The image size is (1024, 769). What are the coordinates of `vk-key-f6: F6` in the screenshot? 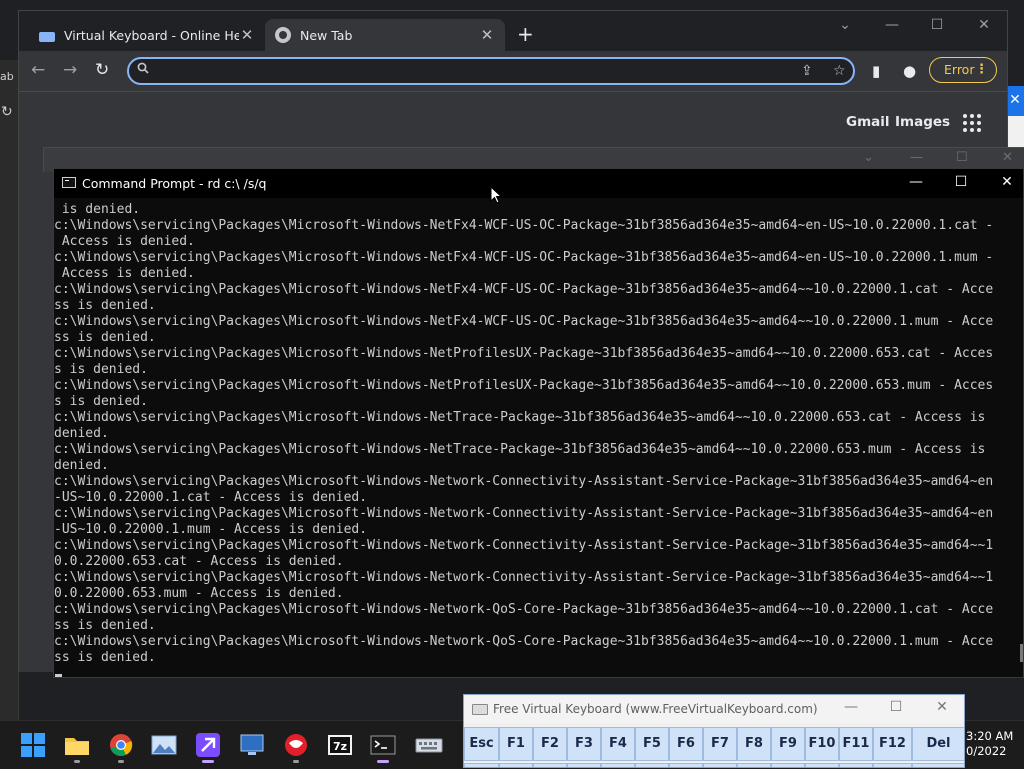 It's located at (686, 744).